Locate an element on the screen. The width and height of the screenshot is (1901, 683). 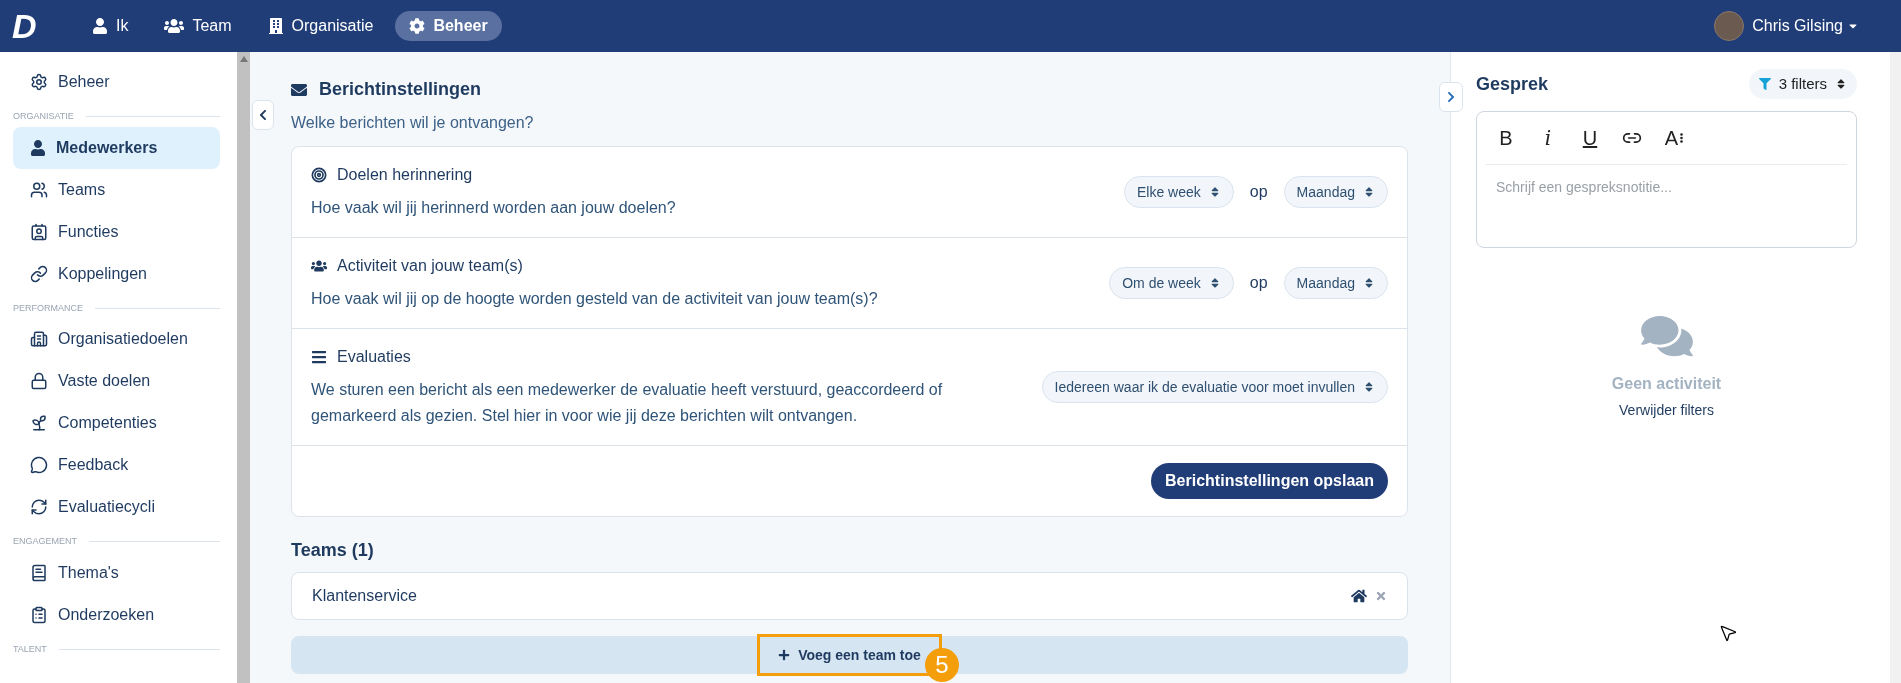
remove-filters-link: Verwijder filters is located at coordinates (1666, 410).